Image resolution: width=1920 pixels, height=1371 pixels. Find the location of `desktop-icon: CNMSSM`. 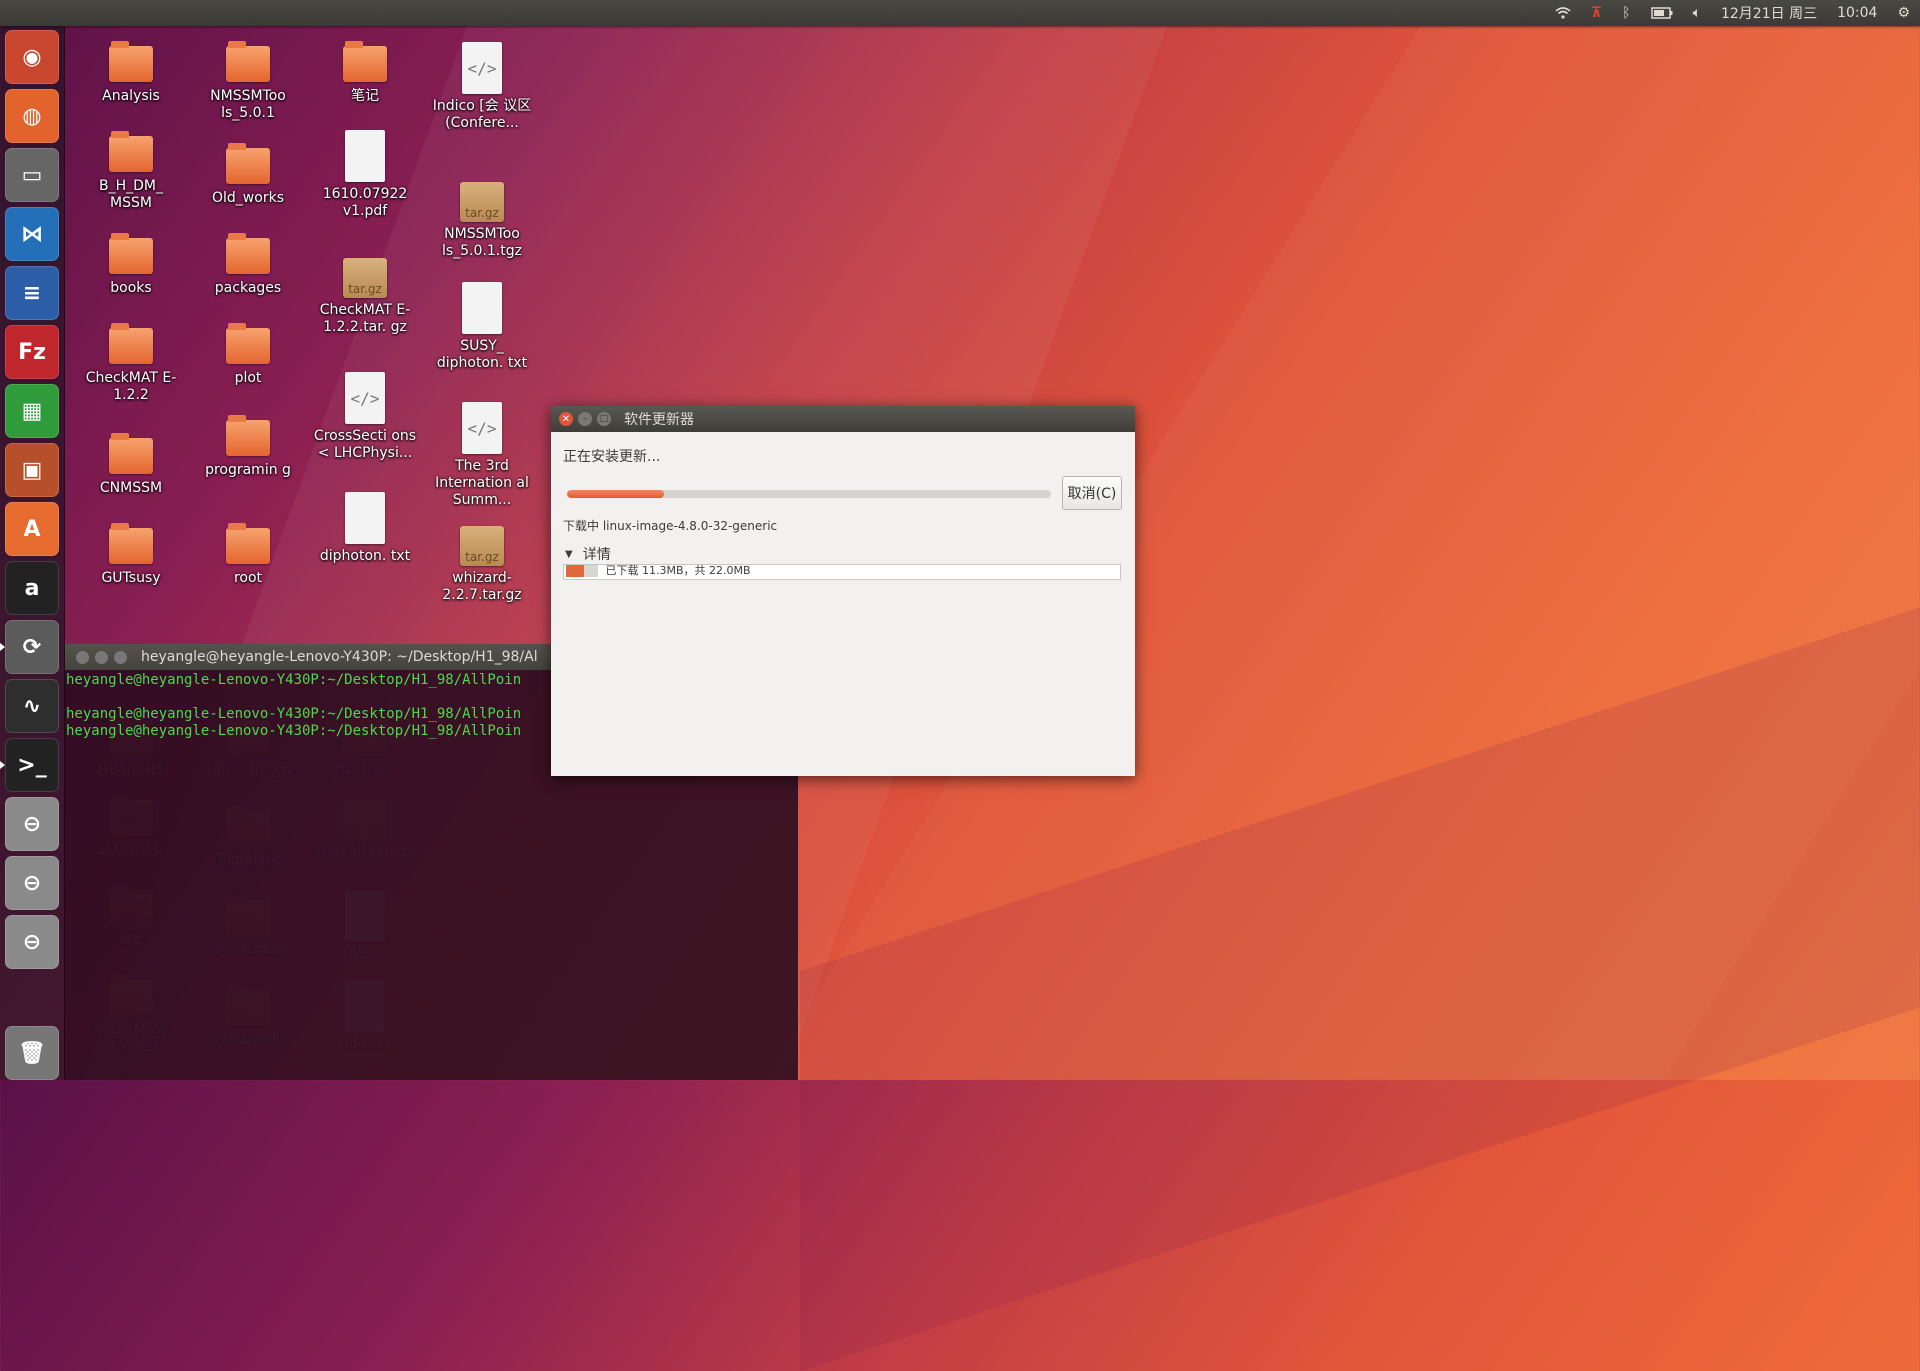

desktop-icon: CNMSSM is located at coordinates (131, 465).